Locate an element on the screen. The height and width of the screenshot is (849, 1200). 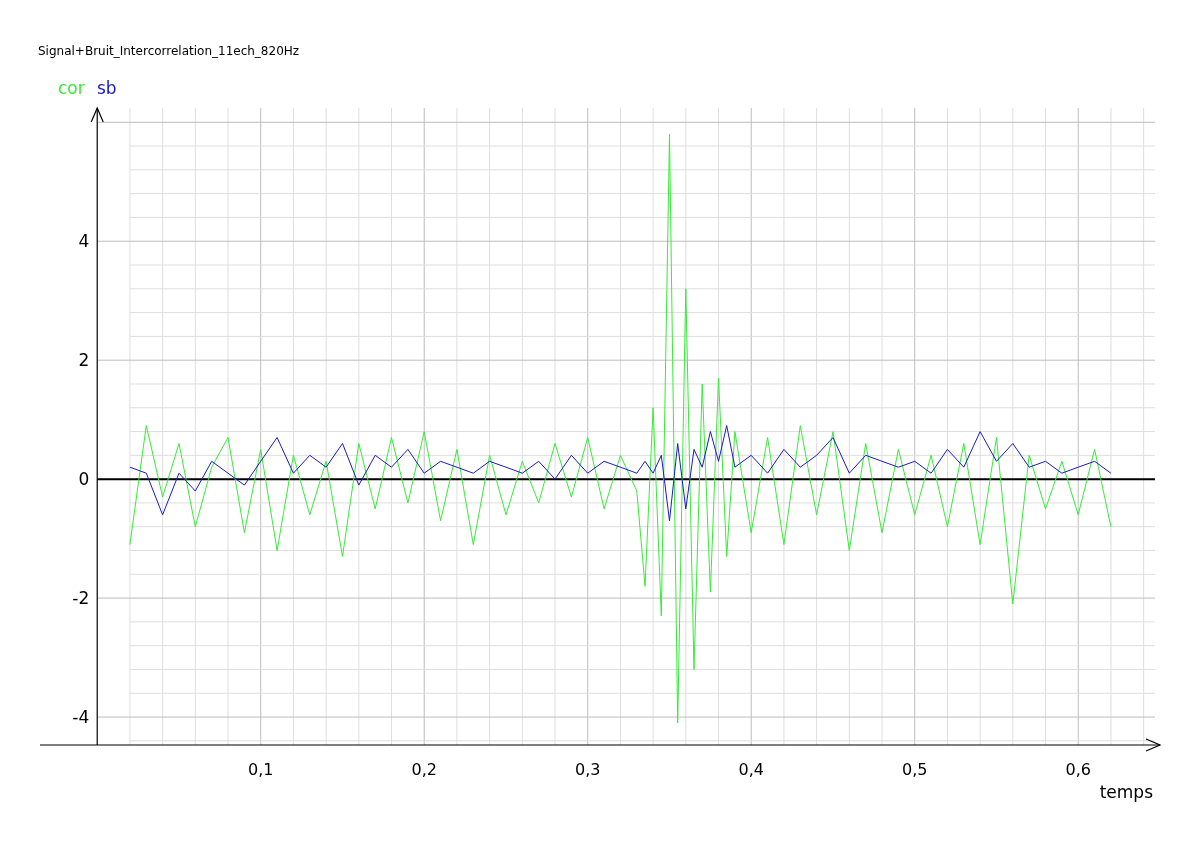
tick-label: 0,1 is located at coordinates (261, 769).